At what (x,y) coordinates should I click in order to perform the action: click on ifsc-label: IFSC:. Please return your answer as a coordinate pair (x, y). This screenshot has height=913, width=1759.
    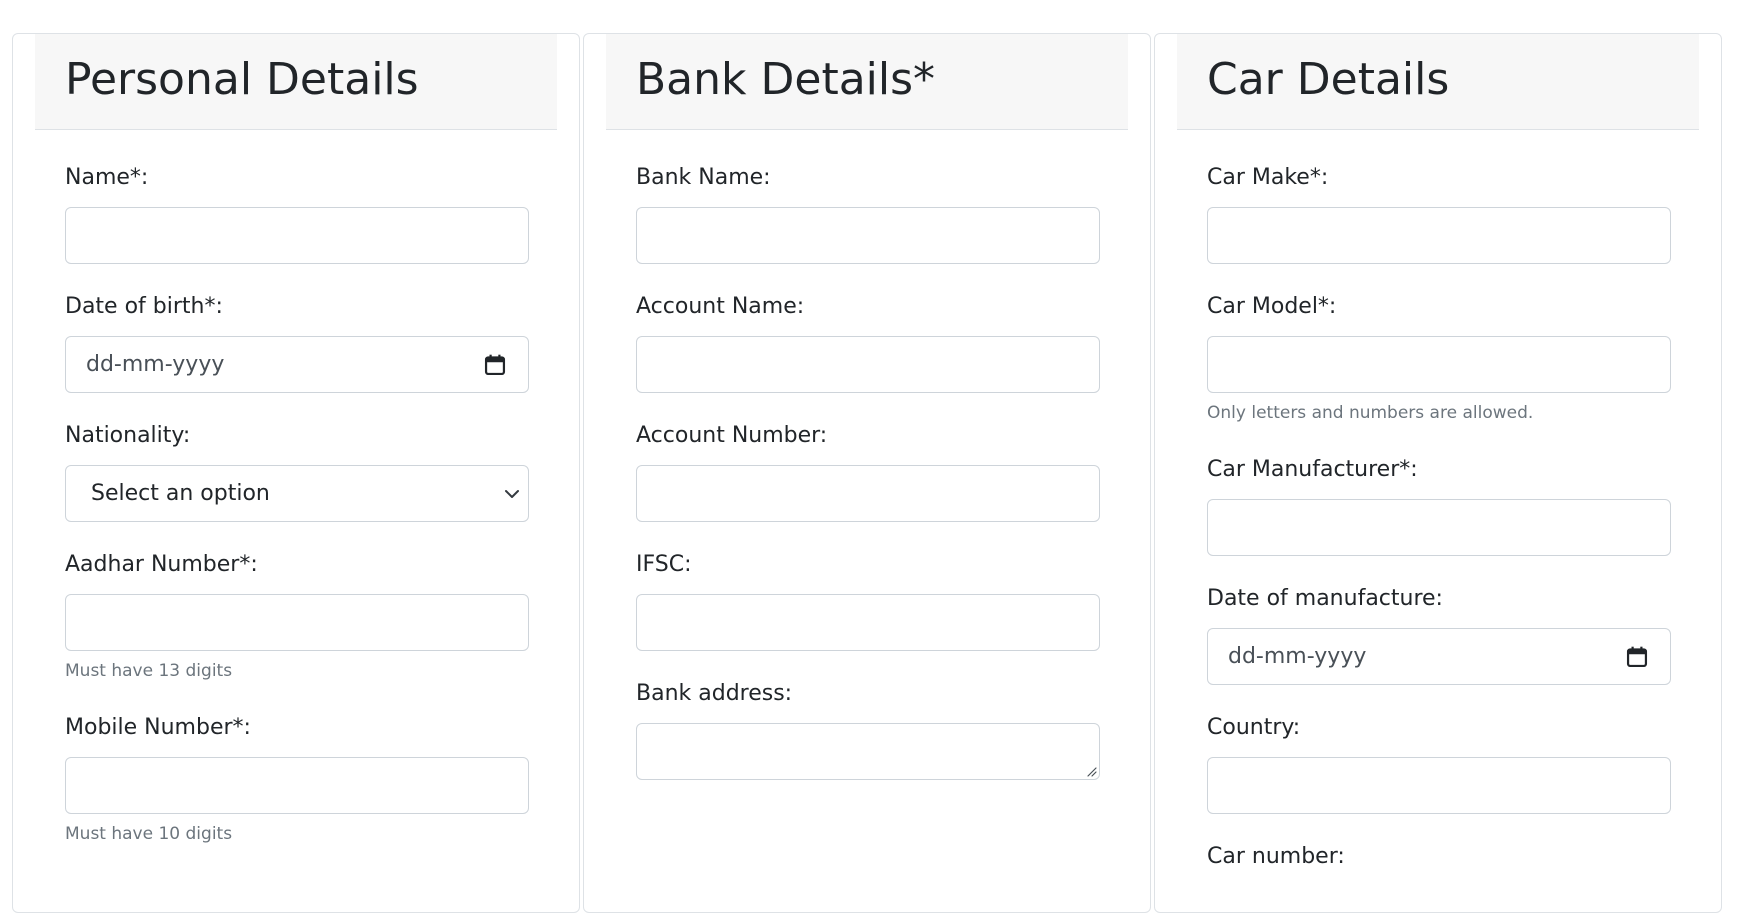
    Looking at the image, I should click on (664, 564).